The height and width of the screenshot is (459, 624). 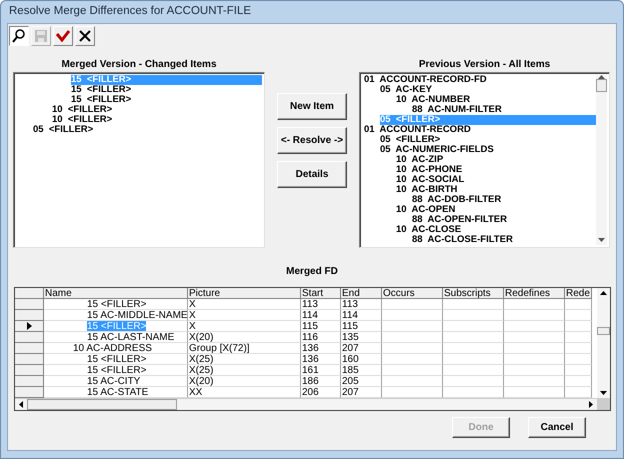 What do you see at coordinates (578, 293) in the screenshot?
I see `column-header: Rede` at bounding box center [578, 293].